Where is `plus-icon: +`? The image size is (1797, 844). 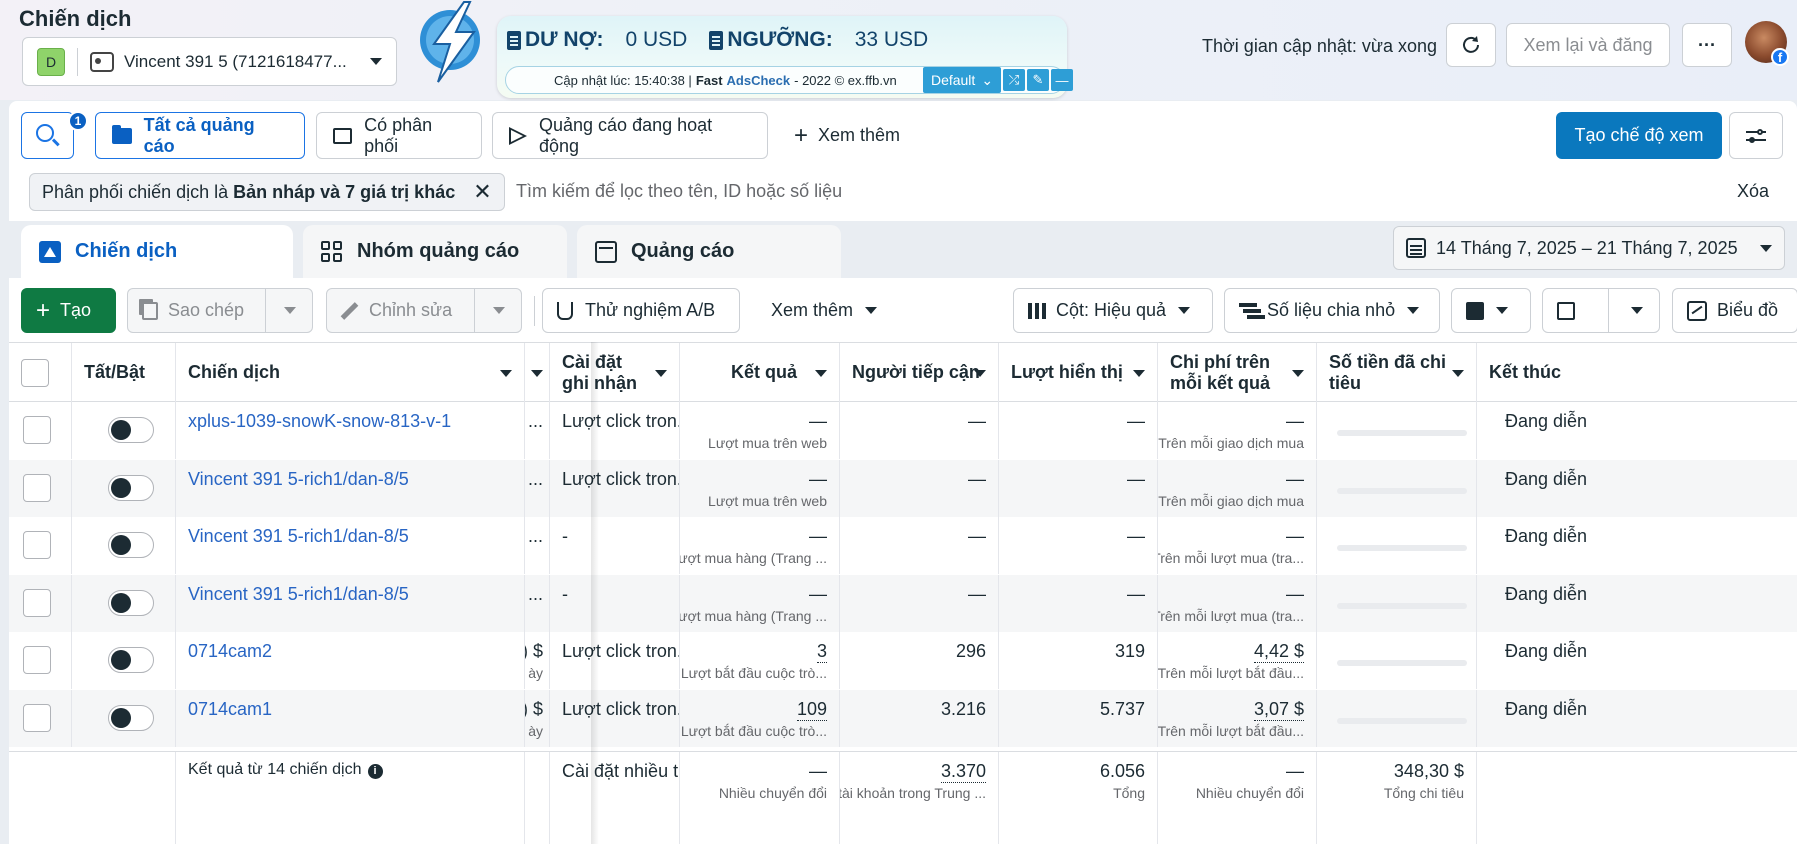 plus-icon: + is located at coordinates (43, 310).